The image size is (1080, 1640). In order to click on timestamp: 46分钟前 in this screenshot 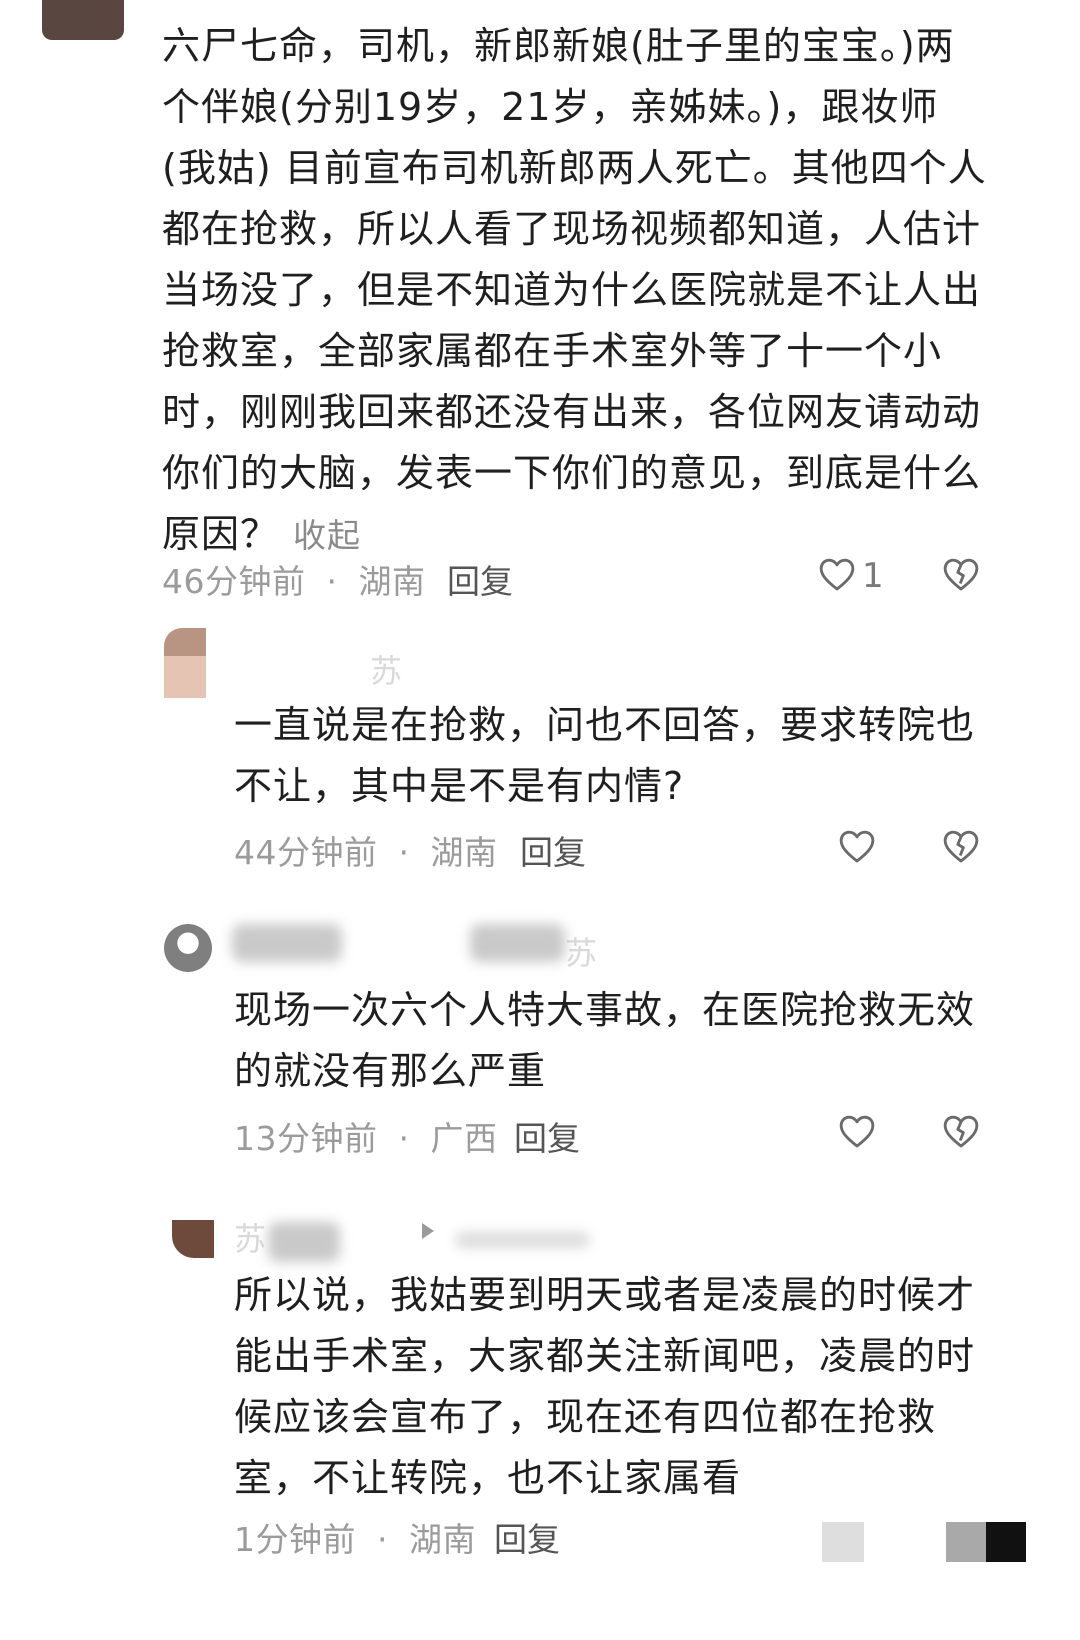, I will do `click(234, 581)`.